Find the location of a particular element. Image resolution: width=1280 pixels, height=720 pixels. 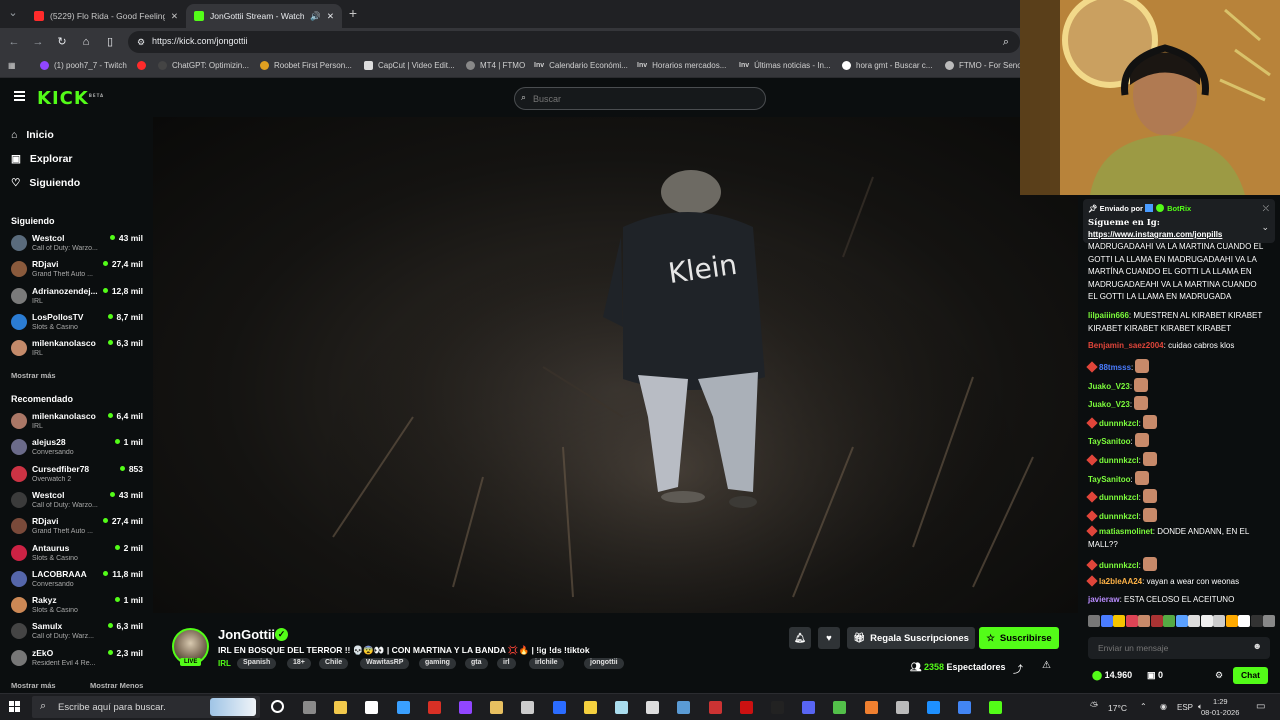

discord-icon is located at coordinates (809, 707).